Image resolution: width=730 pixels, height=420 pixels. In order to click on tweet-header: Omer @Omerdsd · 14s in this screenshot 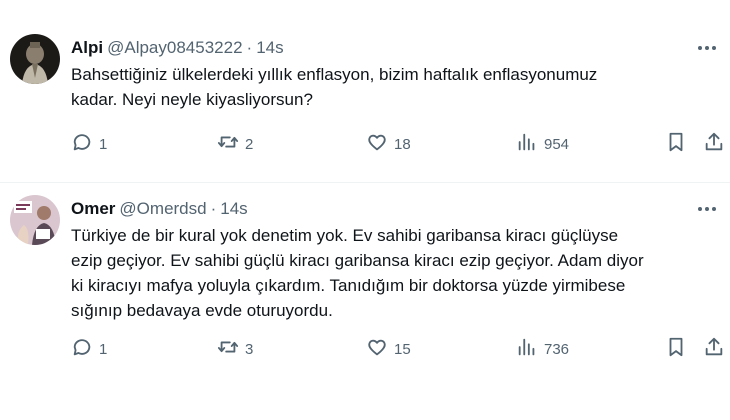, I will do `click(159, 209)`.